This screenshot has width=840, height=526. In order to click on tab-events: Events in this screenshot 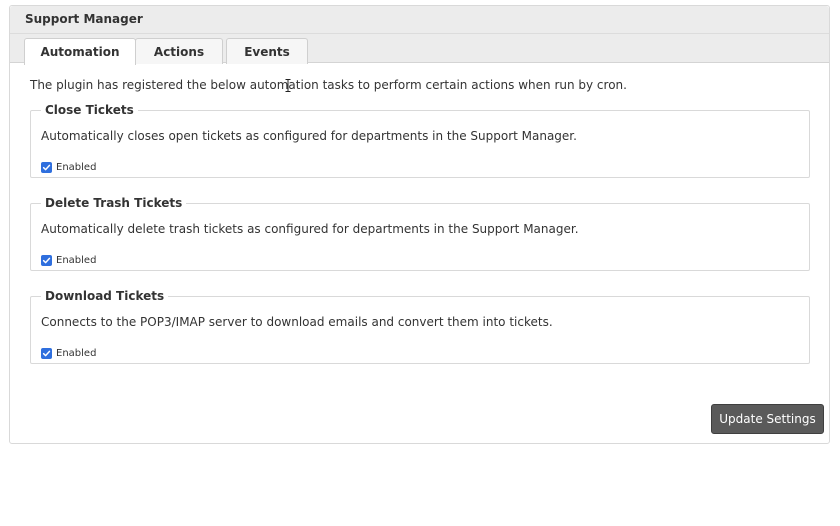, I will do `click(267, 51)`.